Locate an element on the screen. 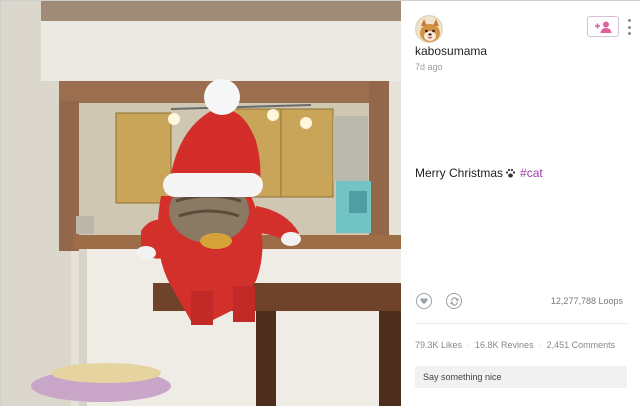 This screenshot has height=406, width=640. revine-button is located at coordinates (454, 301).